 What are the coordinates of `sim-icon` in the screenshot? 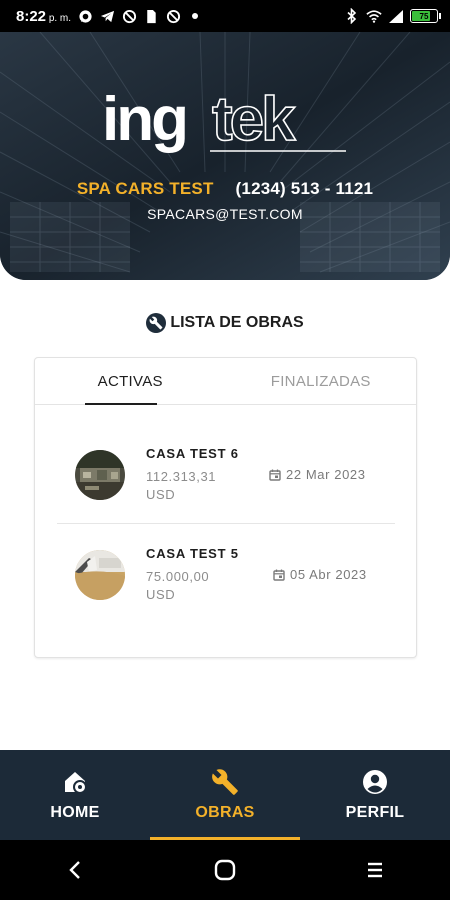 It's located at (151, 16).